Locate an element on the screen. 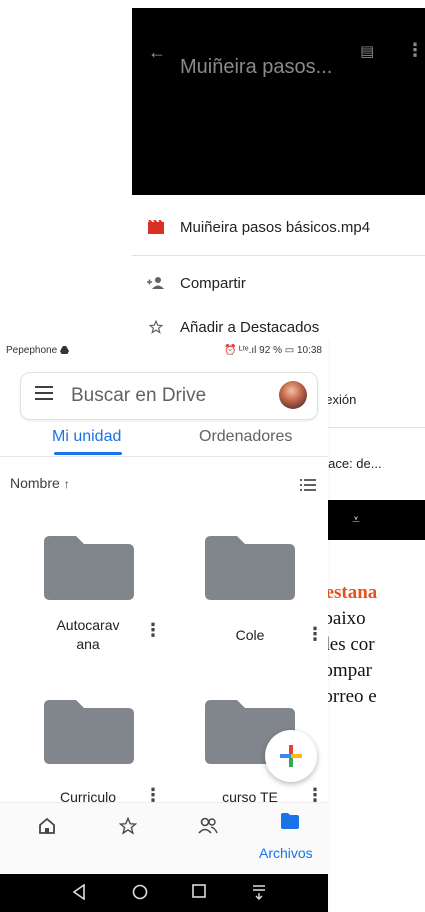 This screenshot has width=425, height=912. avatar is located at coordinates (293, 395).